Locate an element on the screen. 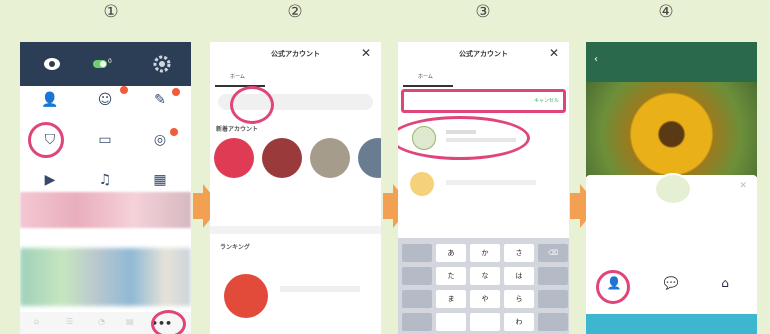  banner-blurred is located at coordinates (105, 210).